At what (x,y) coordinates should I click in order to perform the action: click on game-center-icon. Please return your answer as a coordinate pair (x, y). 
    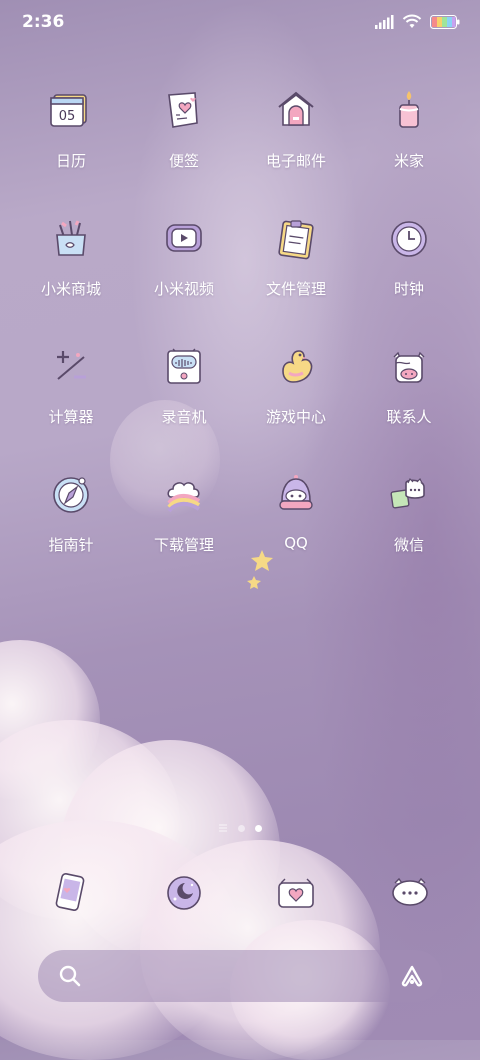
    Looking at the image, I should click on (296, 366).